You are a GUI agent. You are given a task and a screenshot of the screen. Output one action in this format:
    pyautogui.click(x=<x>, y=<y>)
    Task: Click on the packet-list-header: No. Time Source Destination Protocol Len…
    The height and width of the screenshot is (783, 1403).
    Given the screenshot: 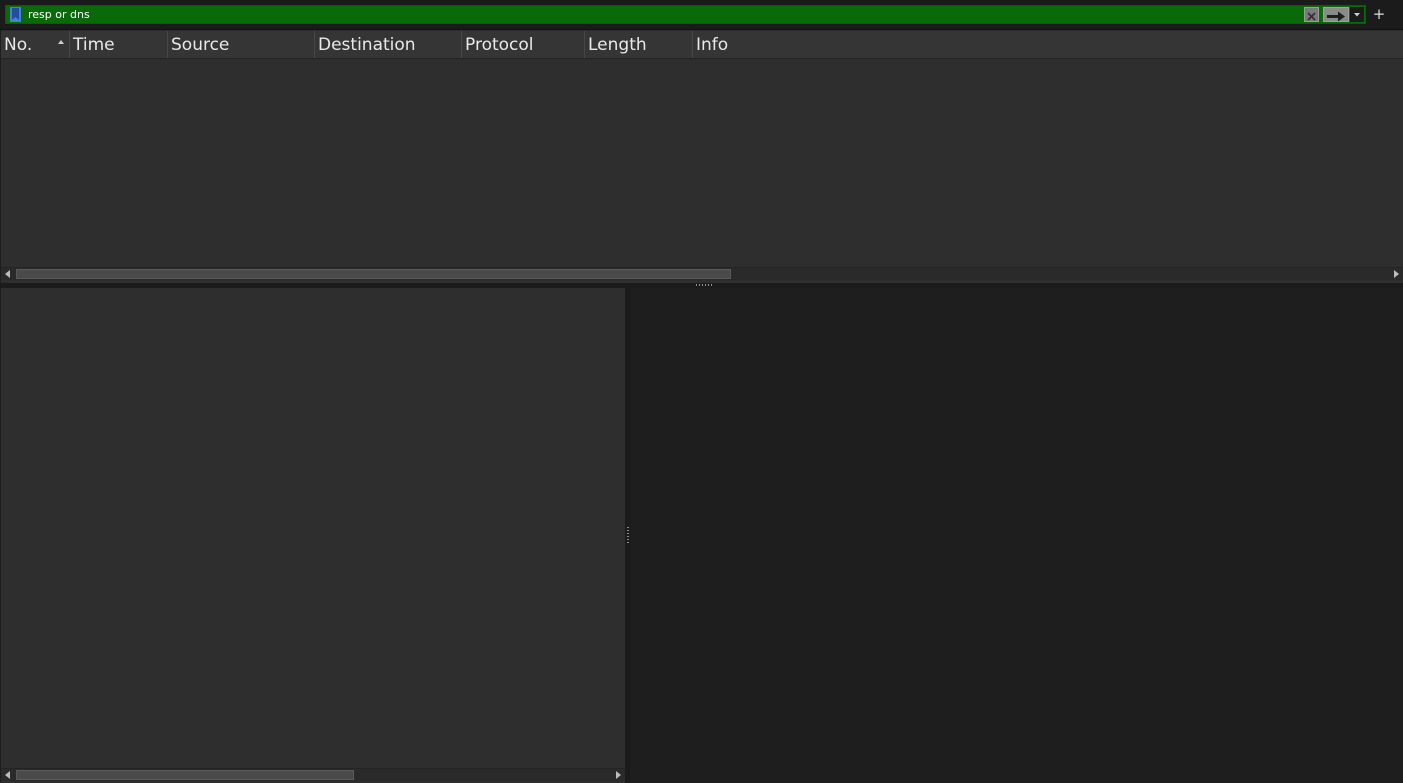 What is the action you would take?
    pyautogui.click(x=702, y=45)
    